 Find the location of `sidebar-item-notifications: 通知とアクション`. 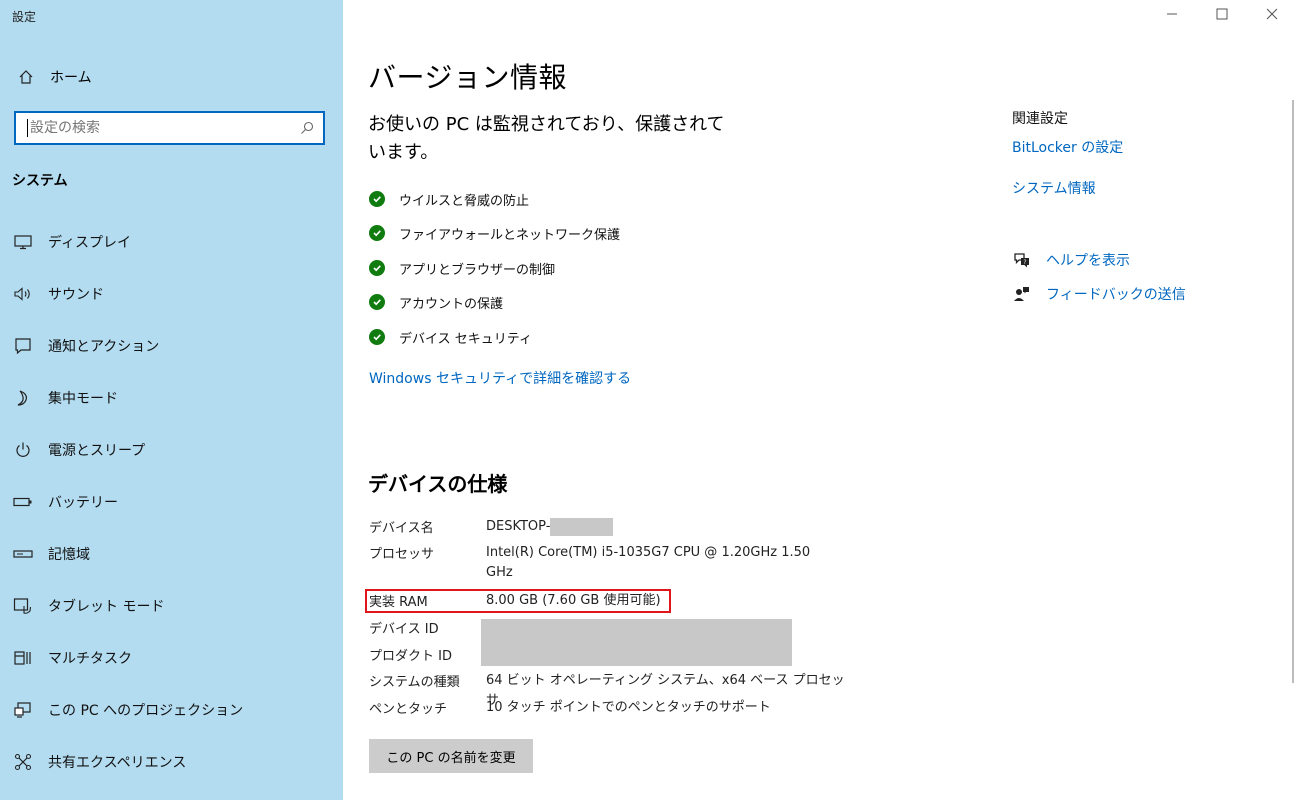

sidebar-item-notifications: 通知とアクション is located at coordinates (85, 346).